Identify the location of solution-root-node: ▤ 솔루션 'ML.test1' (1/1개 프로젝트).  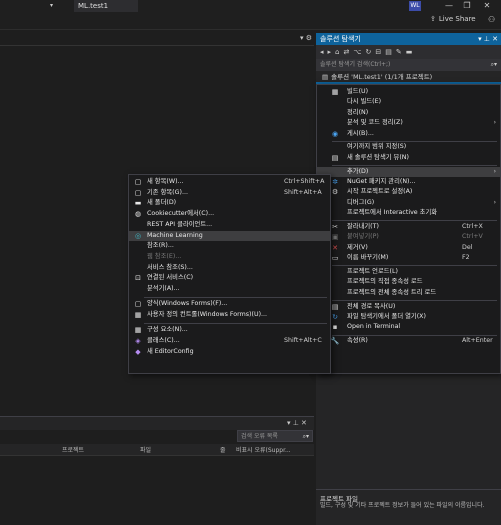
(408, 77).